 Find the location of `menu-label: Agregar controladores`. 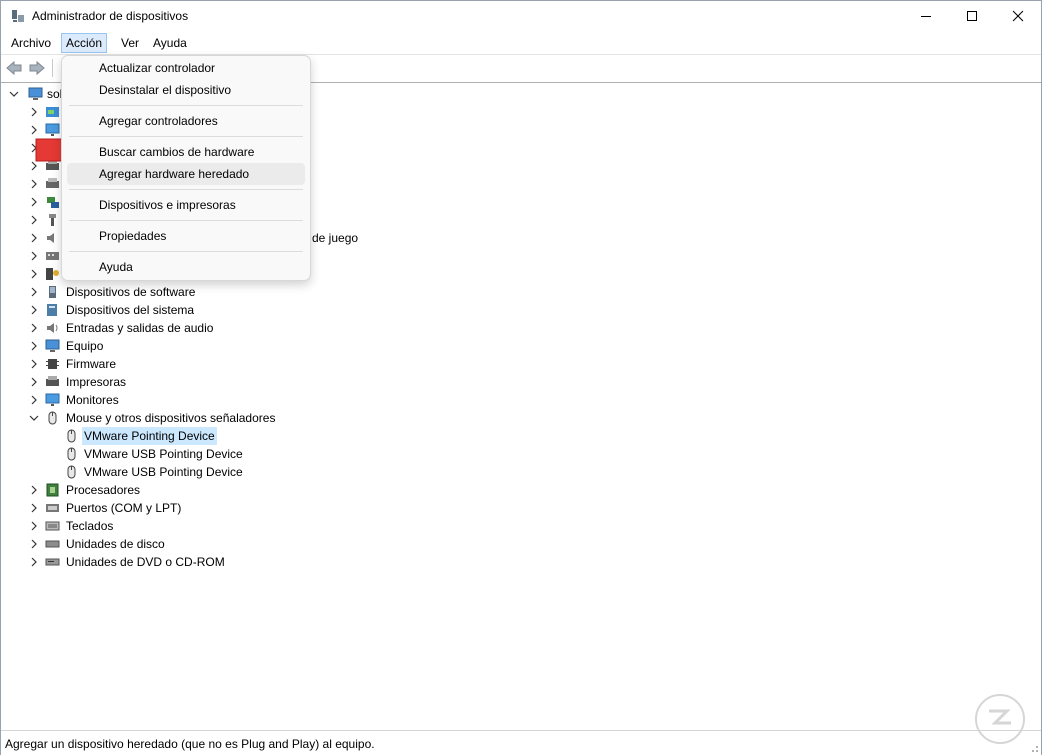

menu-label: Agregar controladores is located at coordinates (158, 121).